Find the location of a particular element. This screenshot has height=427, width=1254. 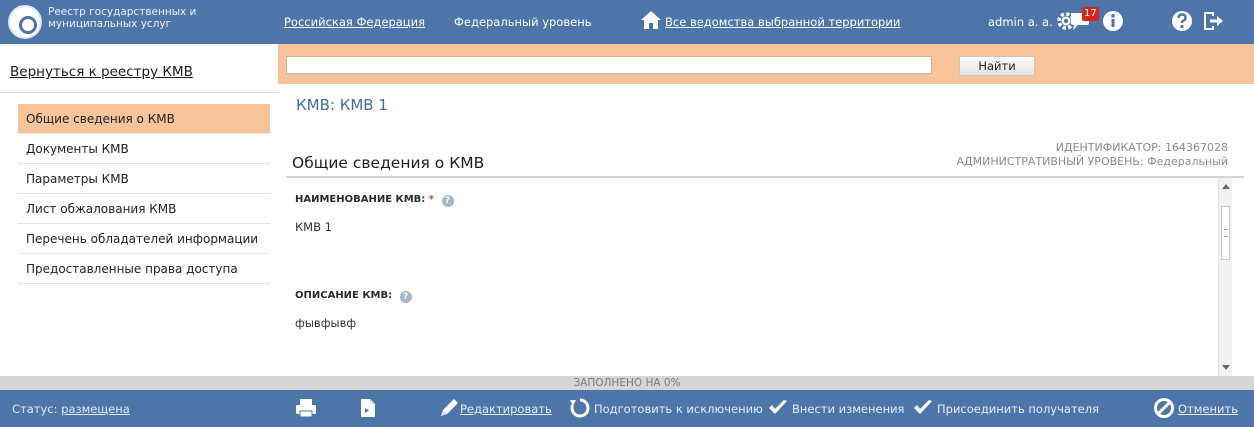

edit-icon is located at coordinates (449, 408).